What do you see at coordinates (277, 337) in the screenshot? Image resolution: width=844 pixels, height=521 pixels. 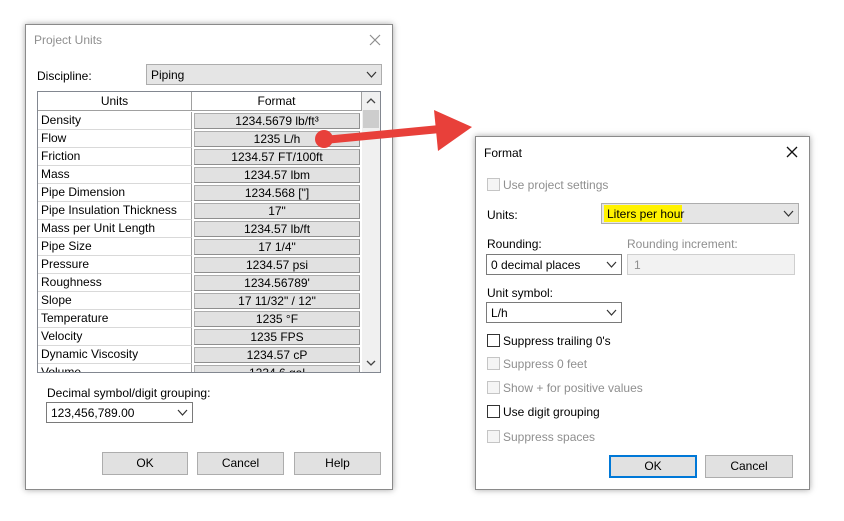 I see `format-button: 1235 FPS` at bounding box center [277, 337].